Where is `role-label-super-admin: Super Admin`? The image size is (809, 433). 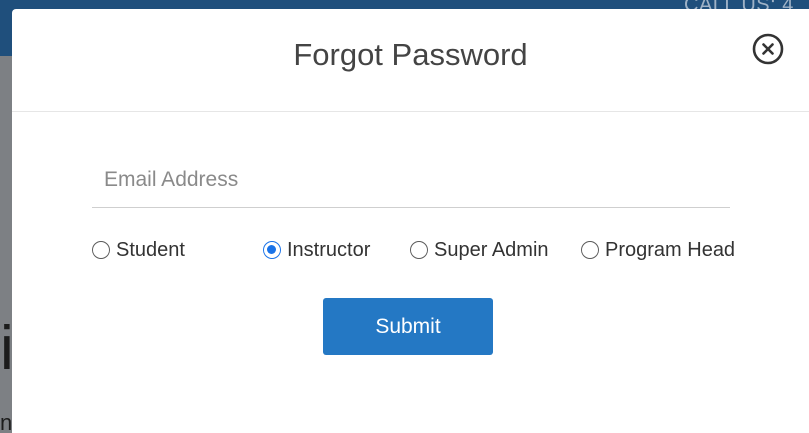 role-label-super-admin: Super Admin is located at coordinates (491, 249).